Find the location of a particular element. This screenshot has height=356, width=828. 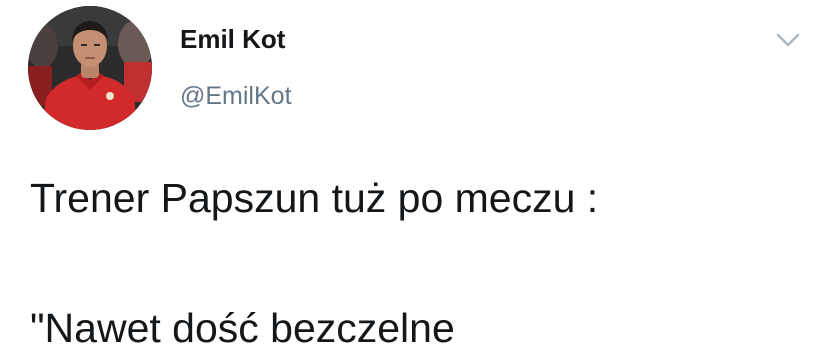

tweet-menu-button is located at coordinates (788, 40).